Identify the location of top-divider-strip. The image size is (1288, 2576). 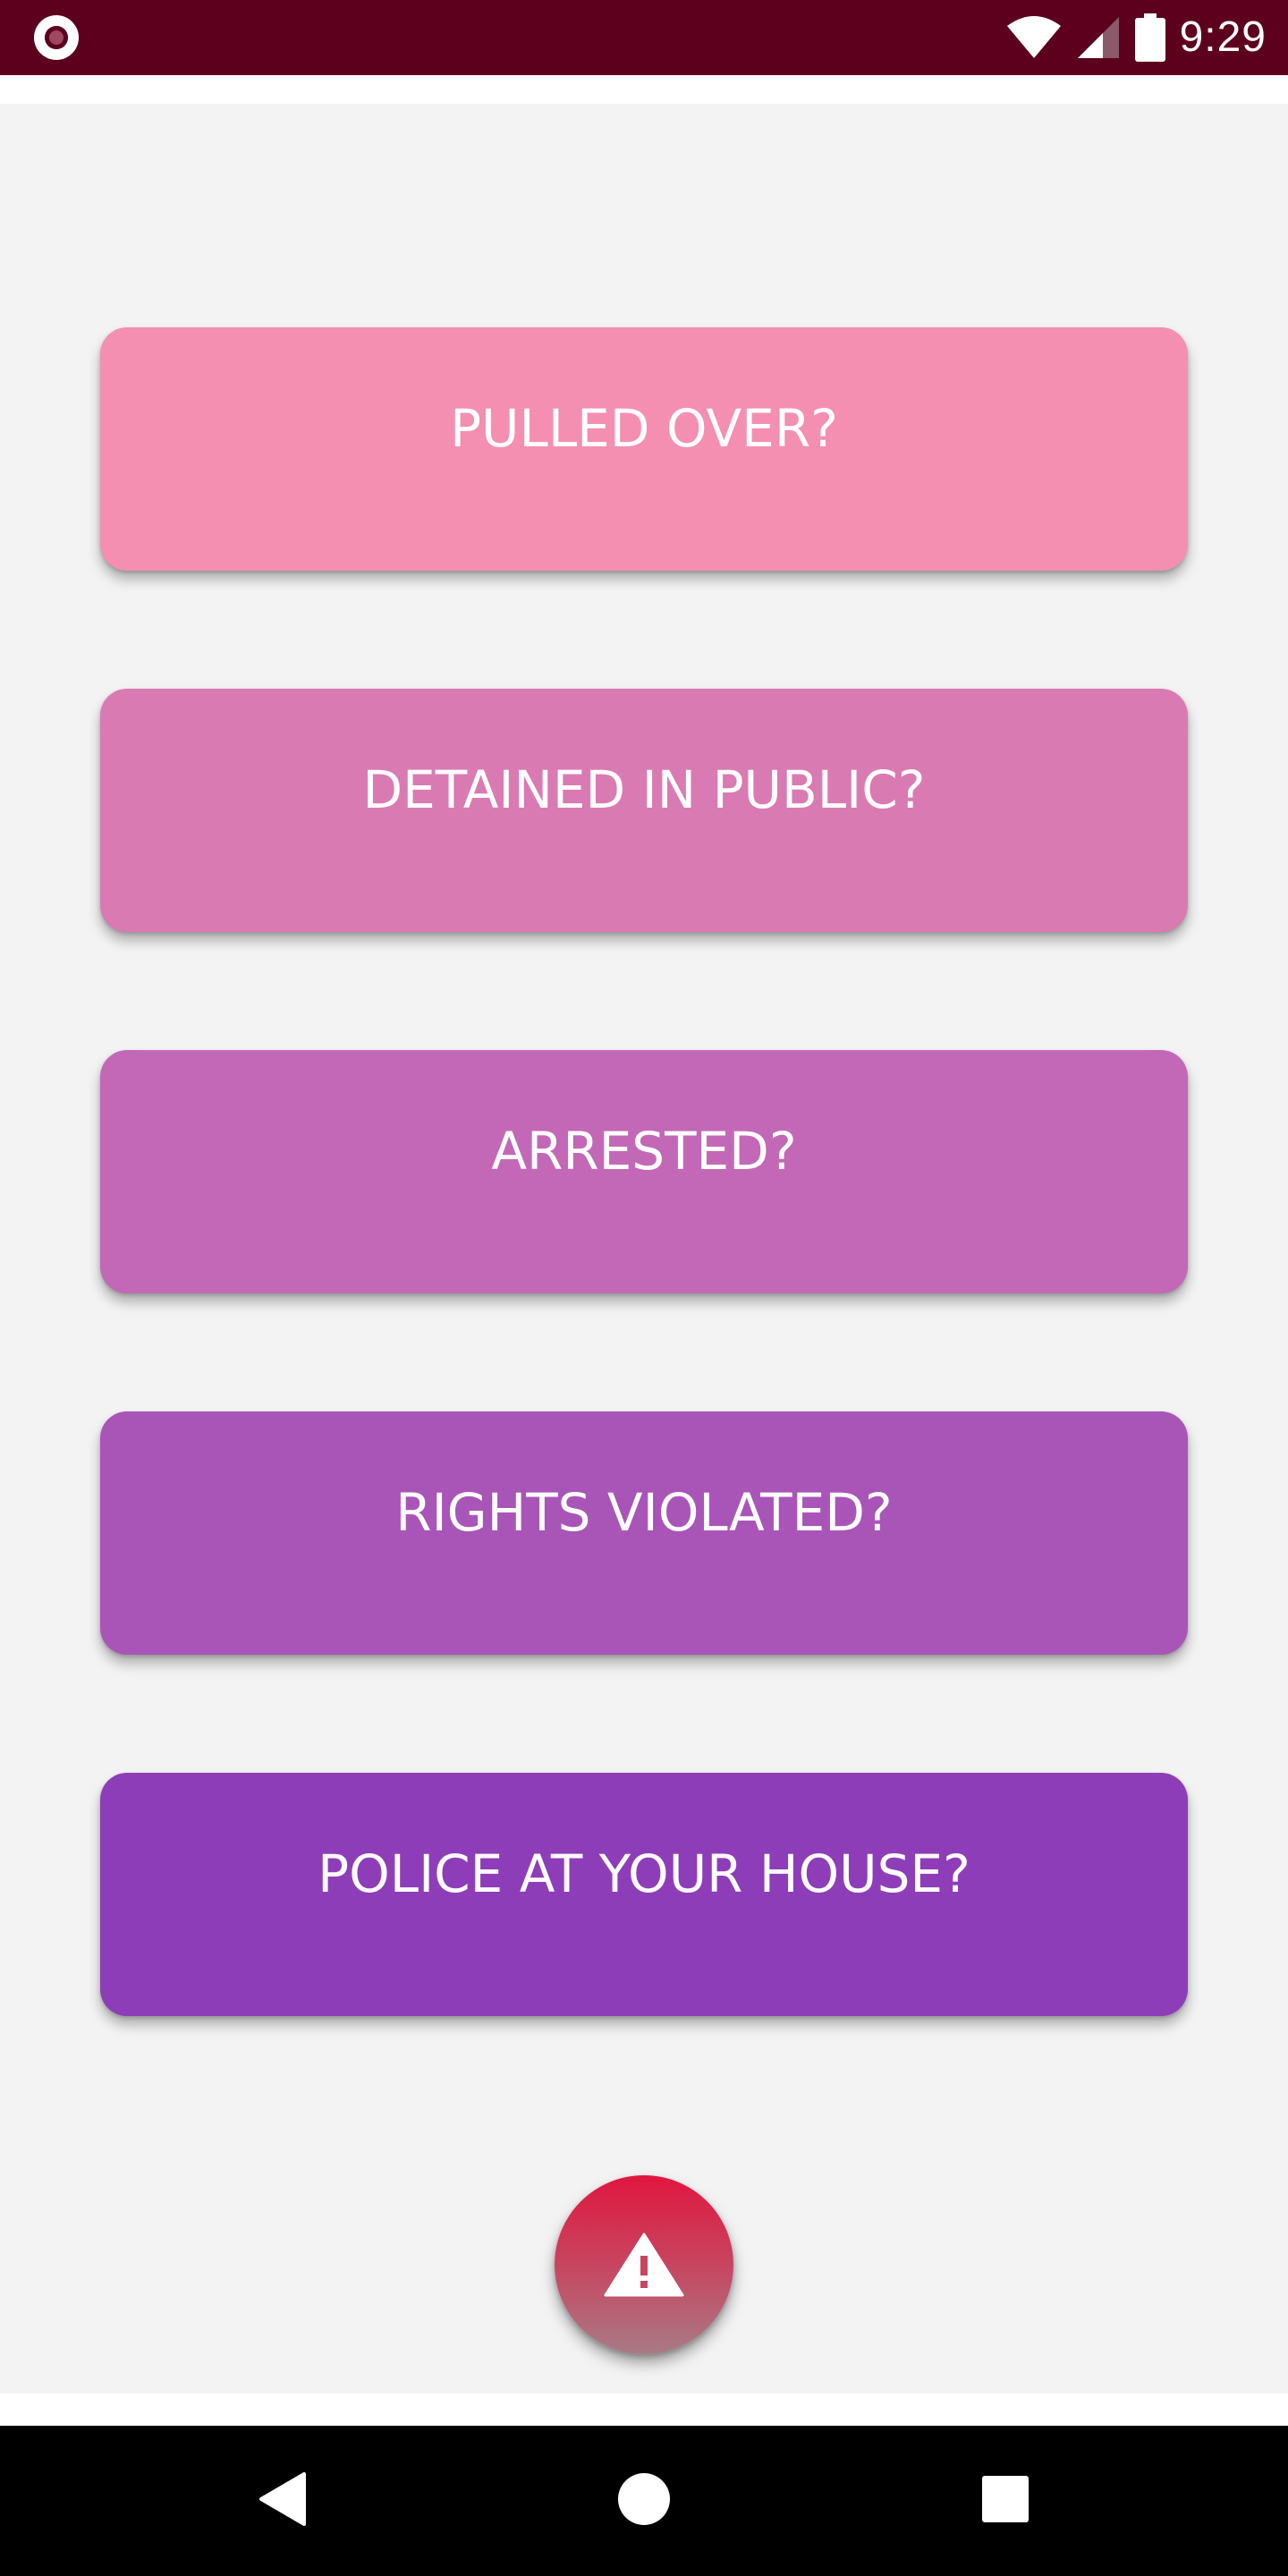
(644, 89).